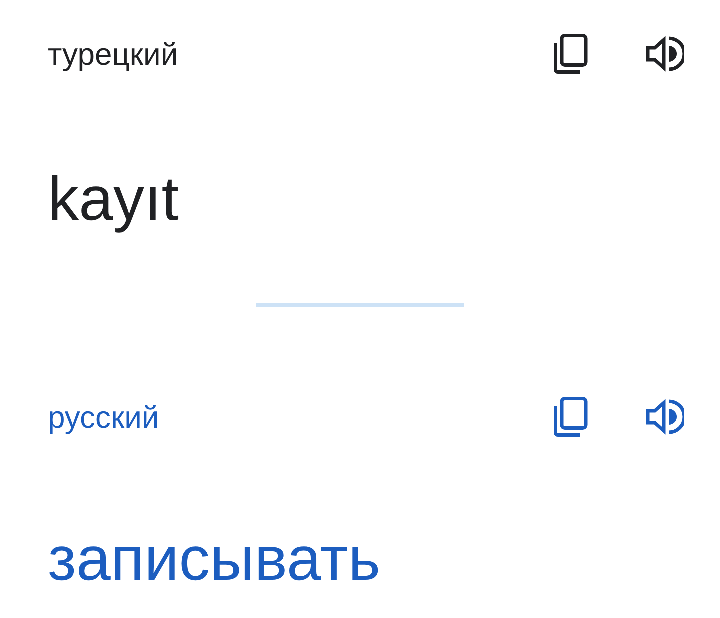 This screenshot has width=720, height=618. I want to click on language-label: турецкий, so click(113, 54).